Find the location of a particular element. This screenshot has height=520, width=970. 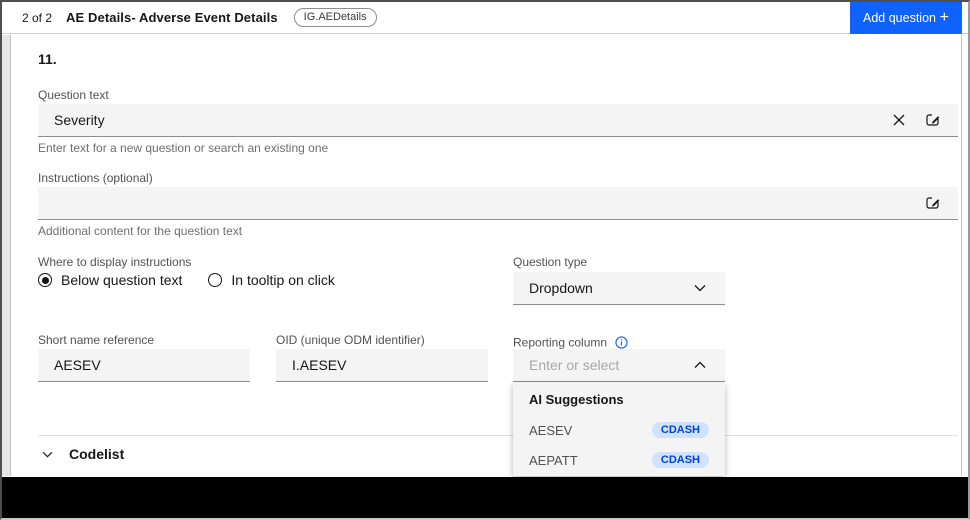

dropdown-option-aesev: AESEV CDASH is located at coordinates (619, 430).